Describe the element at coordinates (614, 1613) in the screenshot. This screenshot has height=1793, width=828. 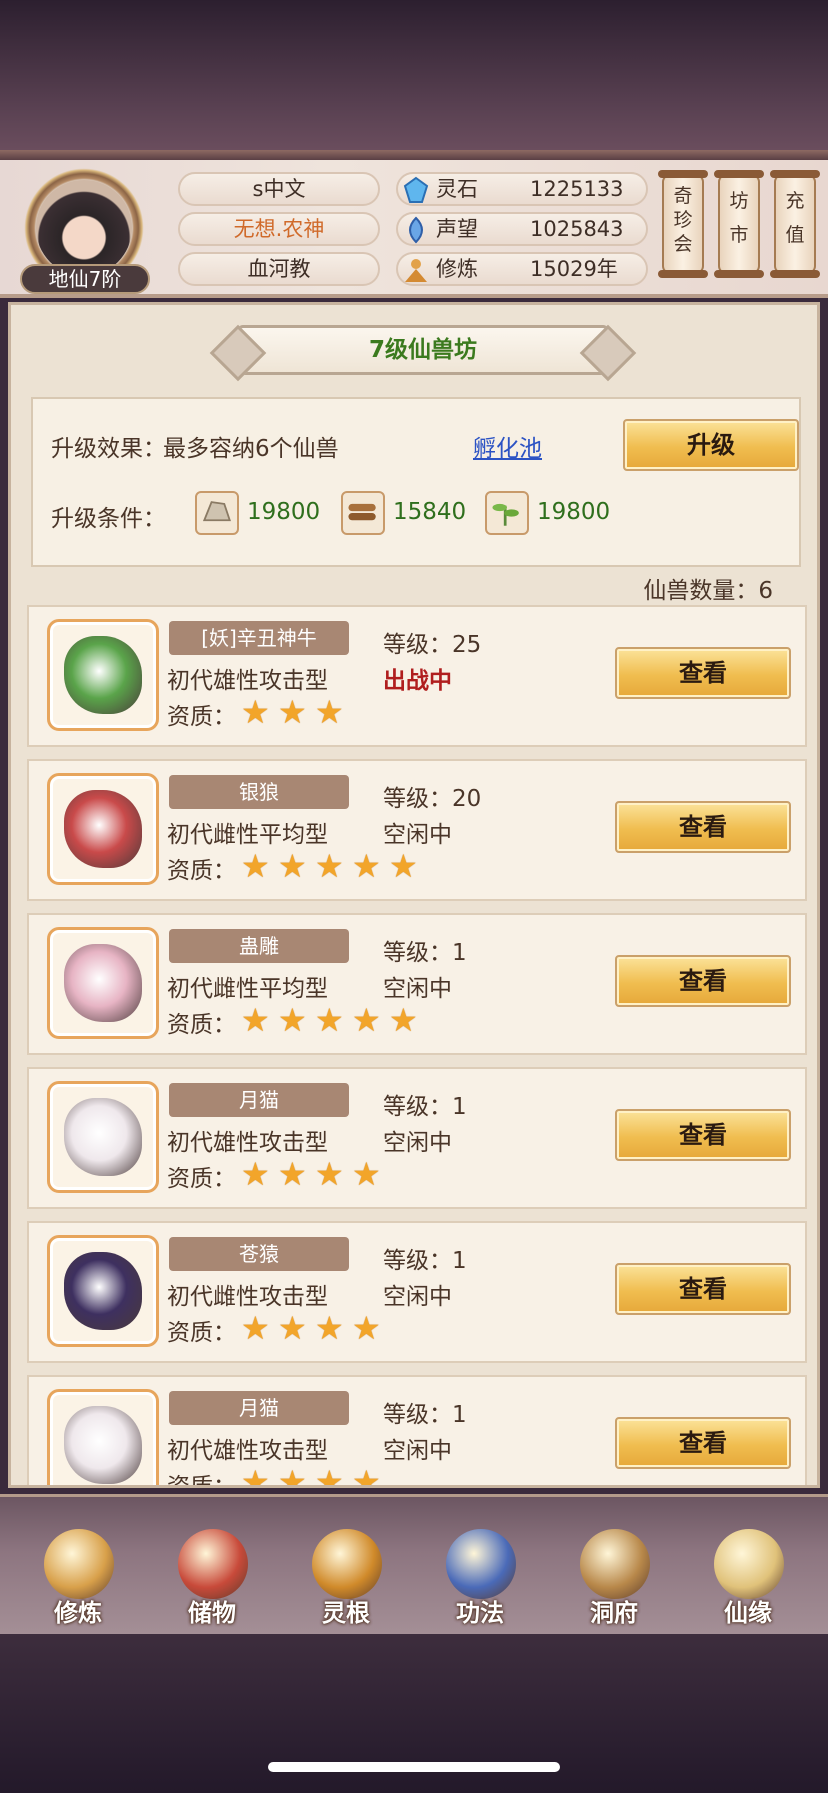
I see `nav-label: 洞府` at that location.